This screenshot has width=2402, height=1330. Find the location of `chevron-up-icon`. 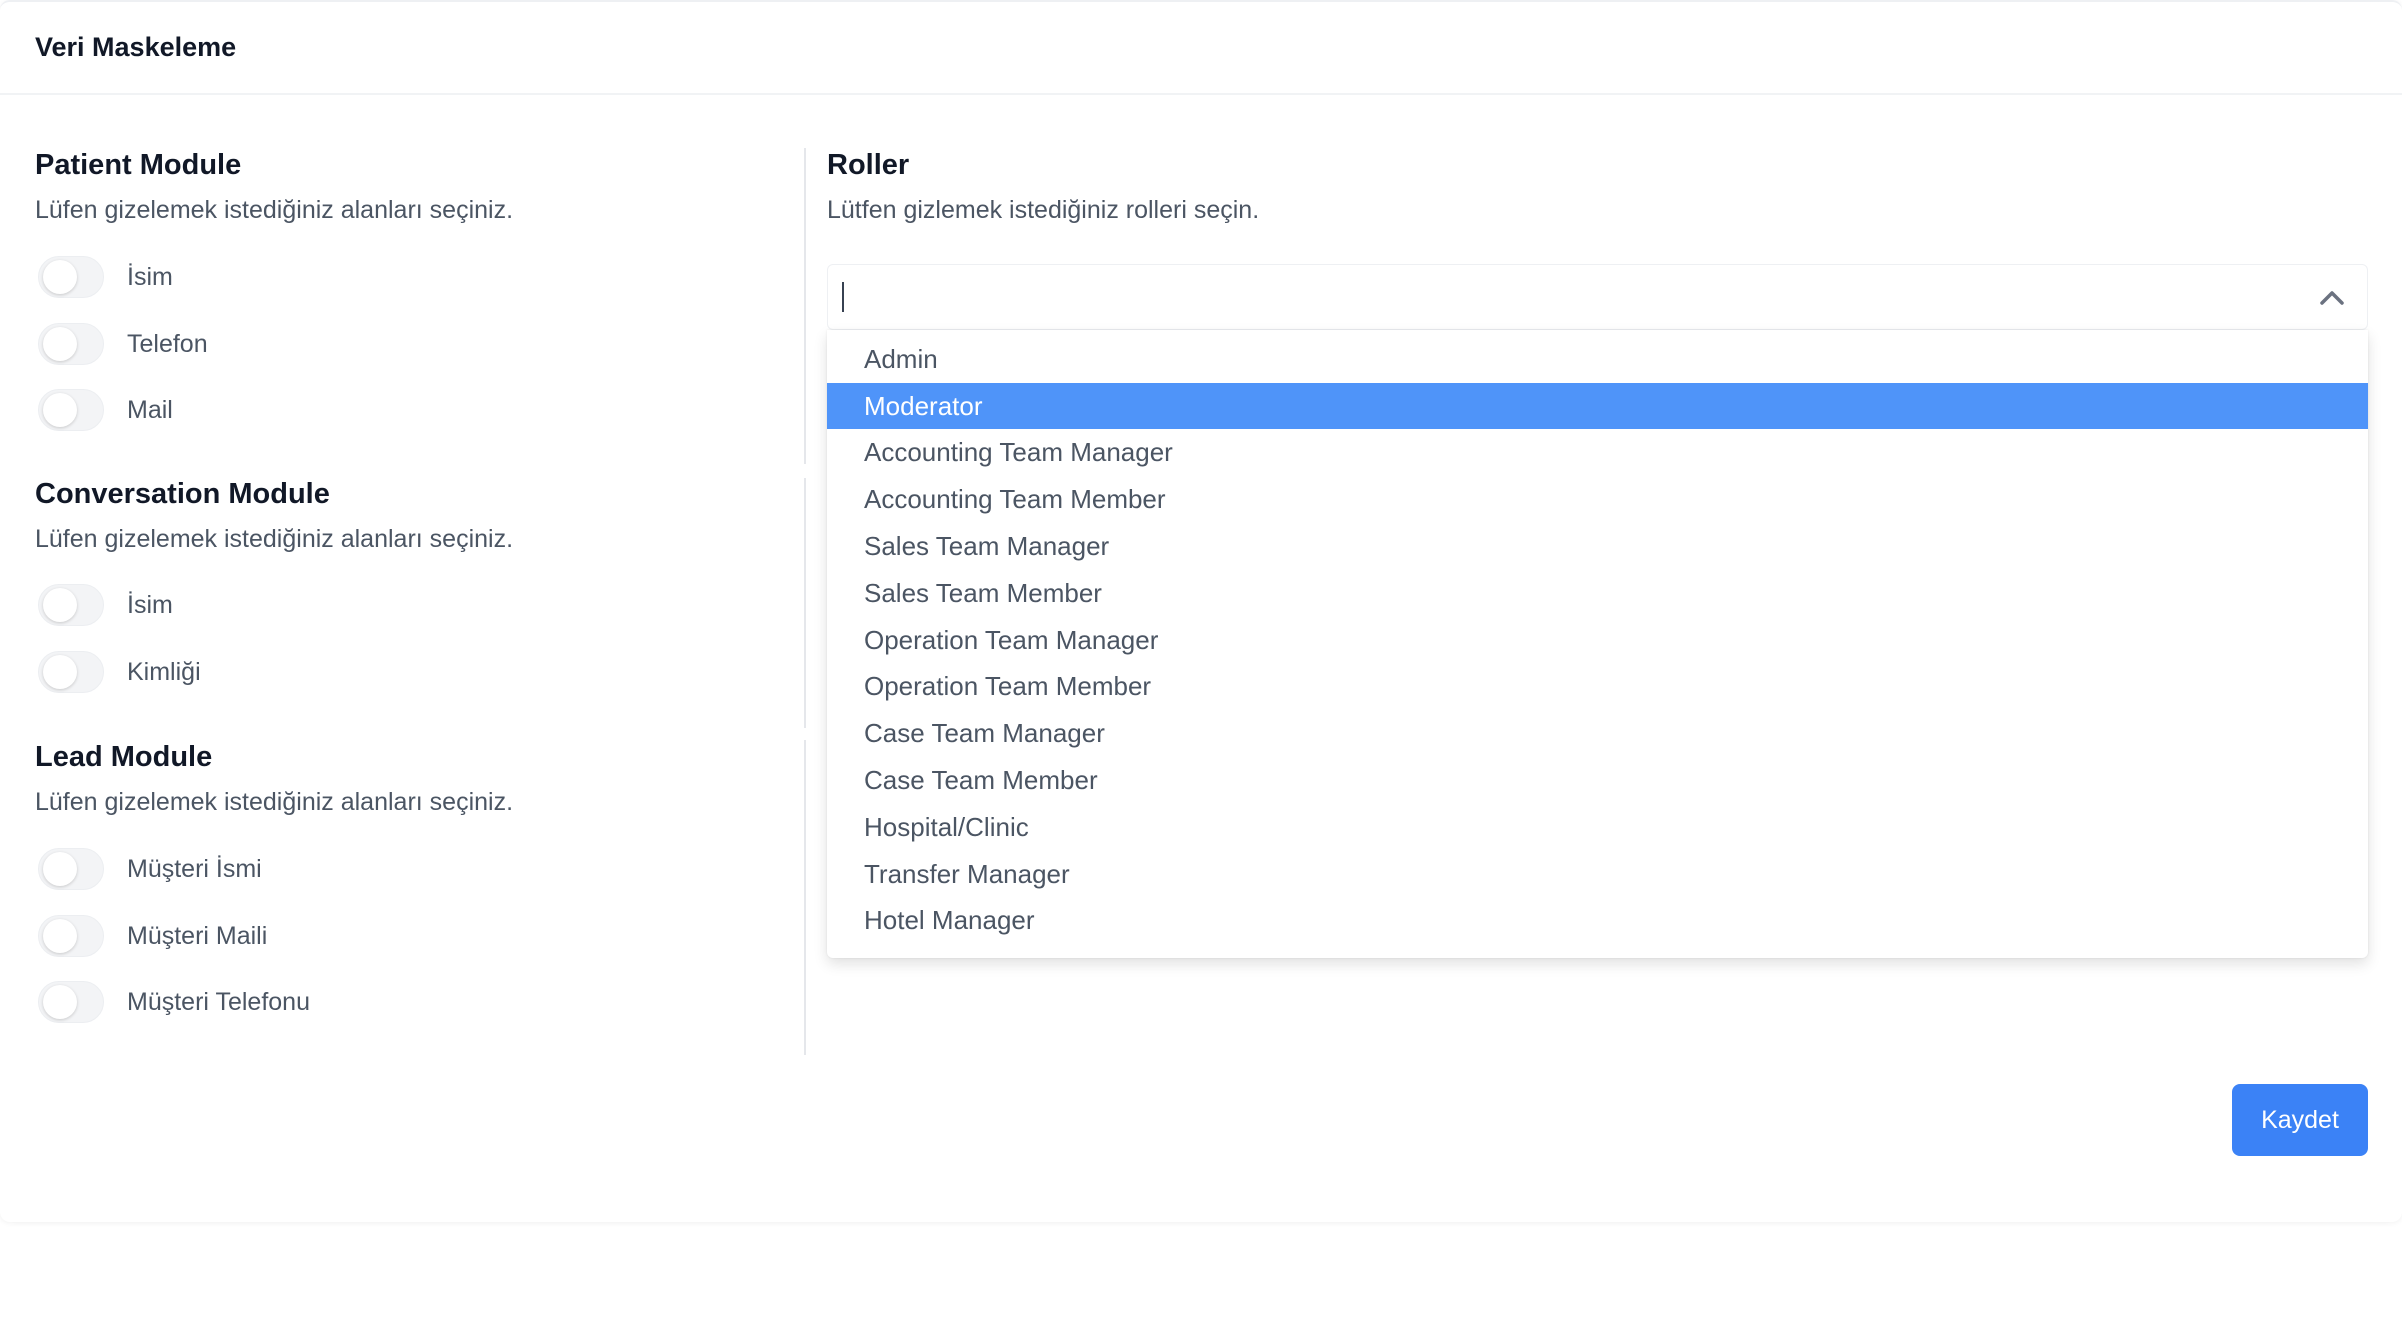

chevron-up-icon is located at coordinates (2332, 298).